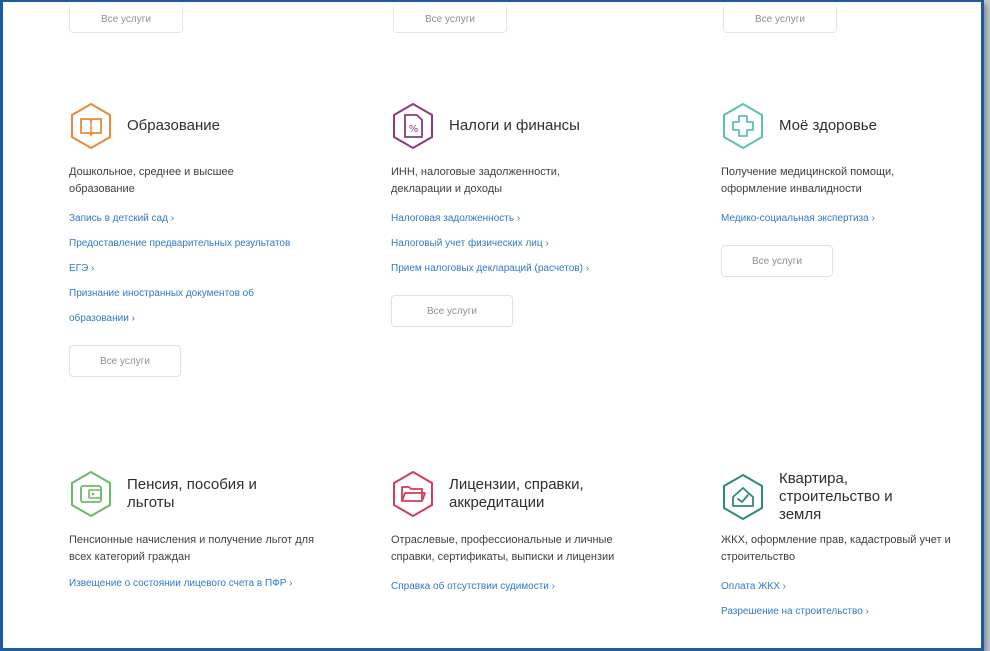 The image size is (990, 651). I want to click on wallet-icon, so click(91, 494).